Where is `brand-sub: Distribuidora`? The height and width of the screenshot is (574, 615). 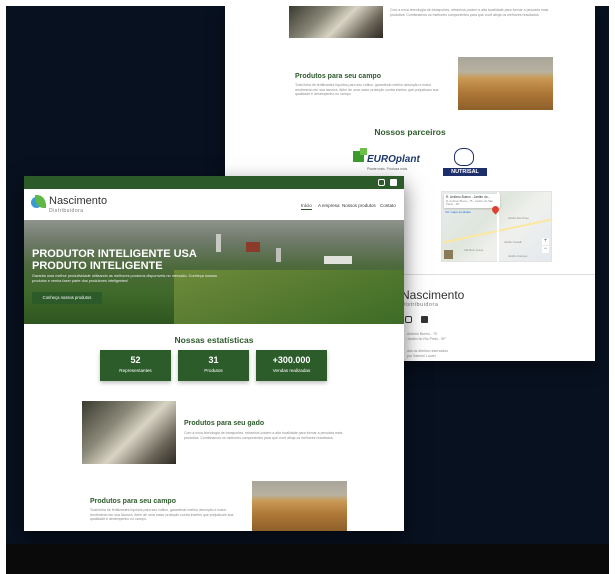 brand-sub: Distribuidora is located at coordinates (66, 211).